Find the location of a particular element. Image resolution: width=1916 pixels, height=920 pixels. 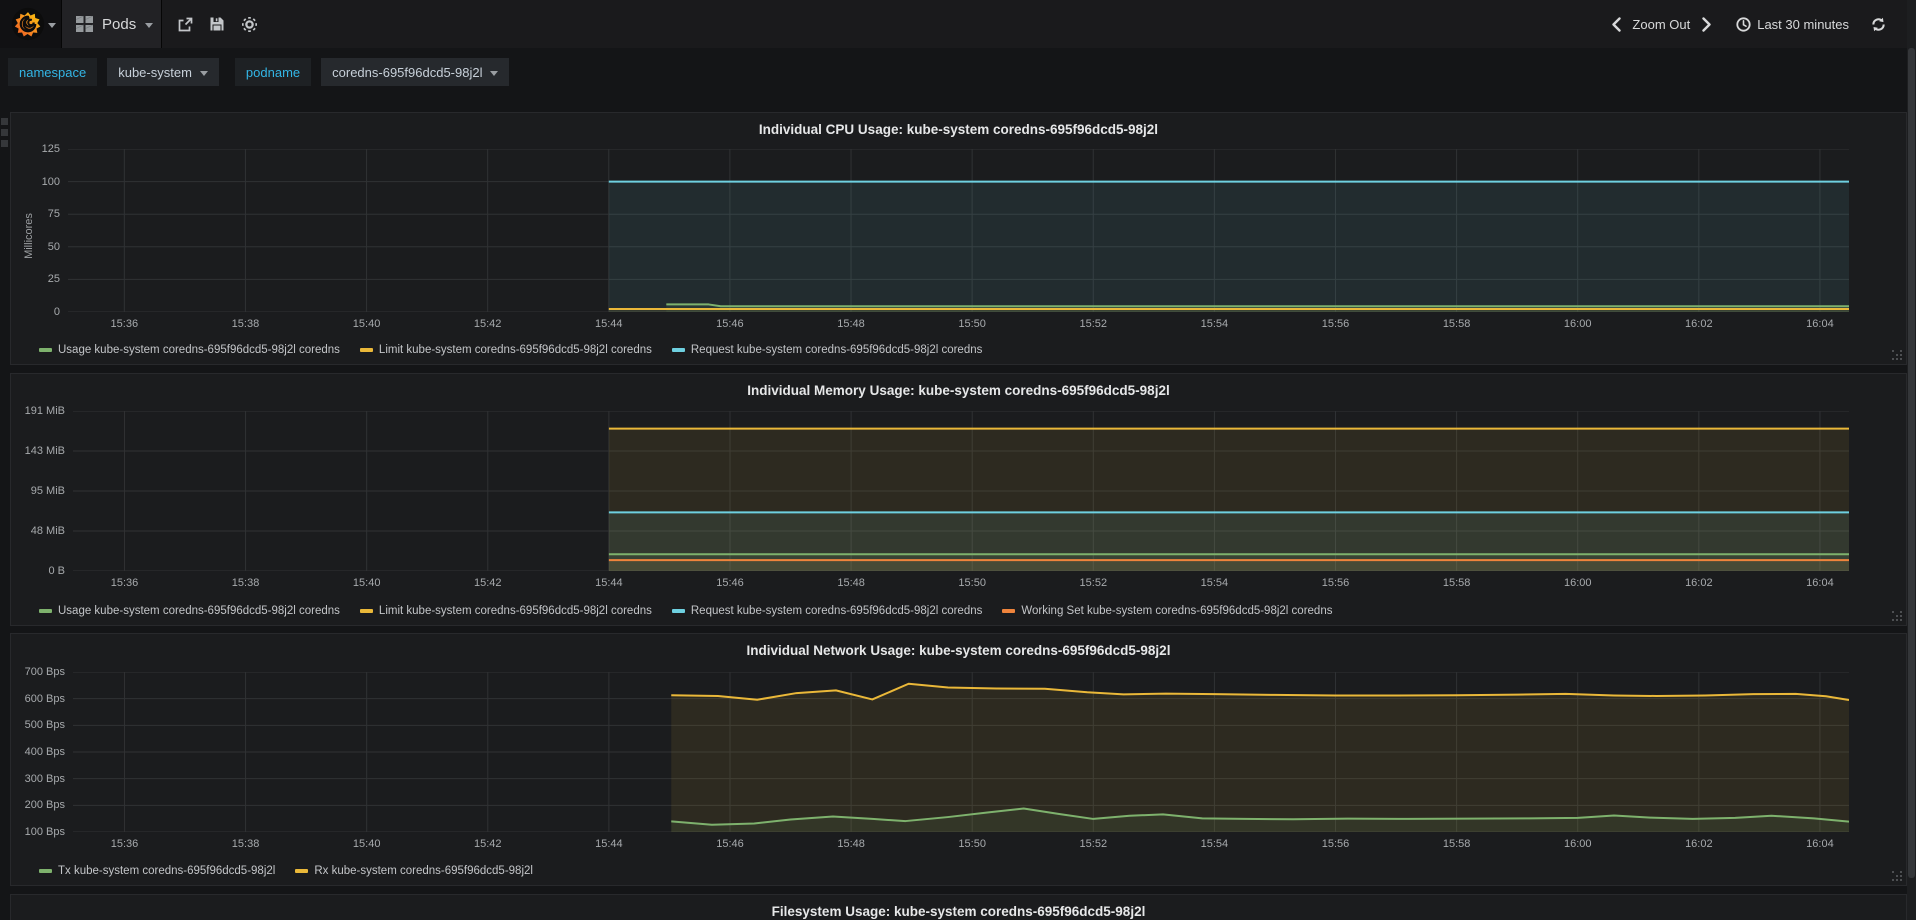

time-range-label: Last 30 minutes is located at coordinates (1803, 24).